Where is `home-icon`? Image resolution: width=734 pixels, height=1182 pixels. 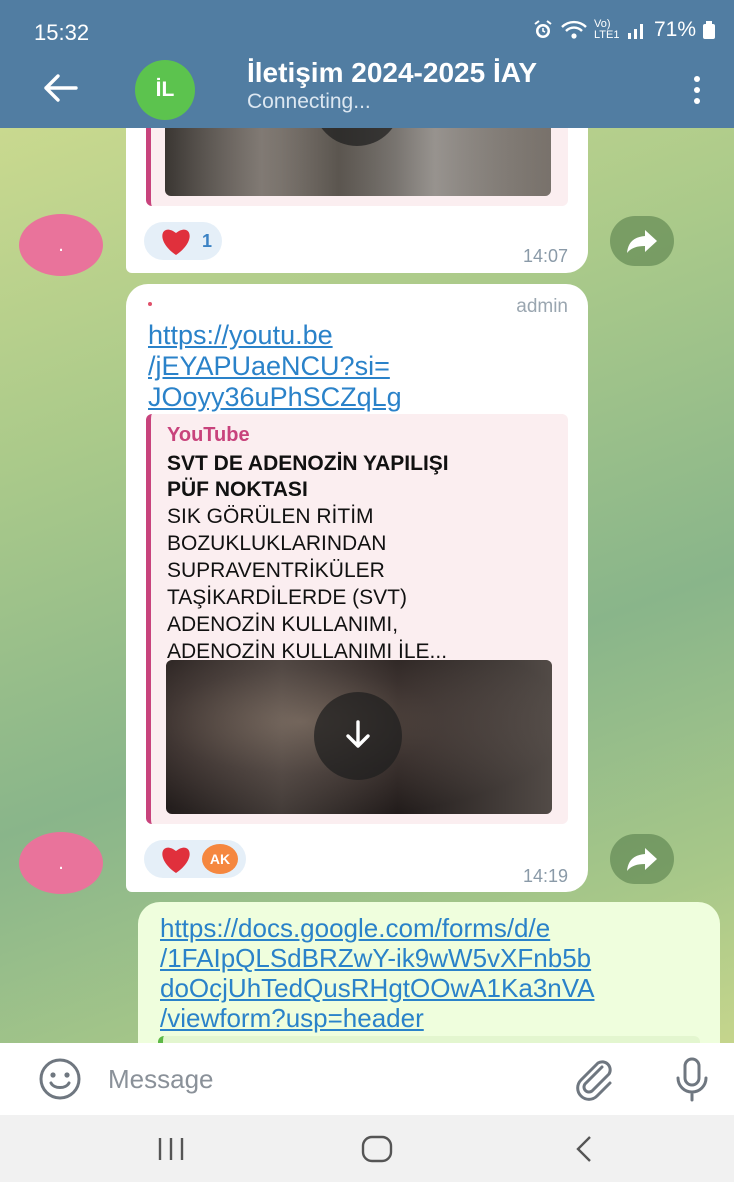 home-icon is located at coordinates (377, 1149).